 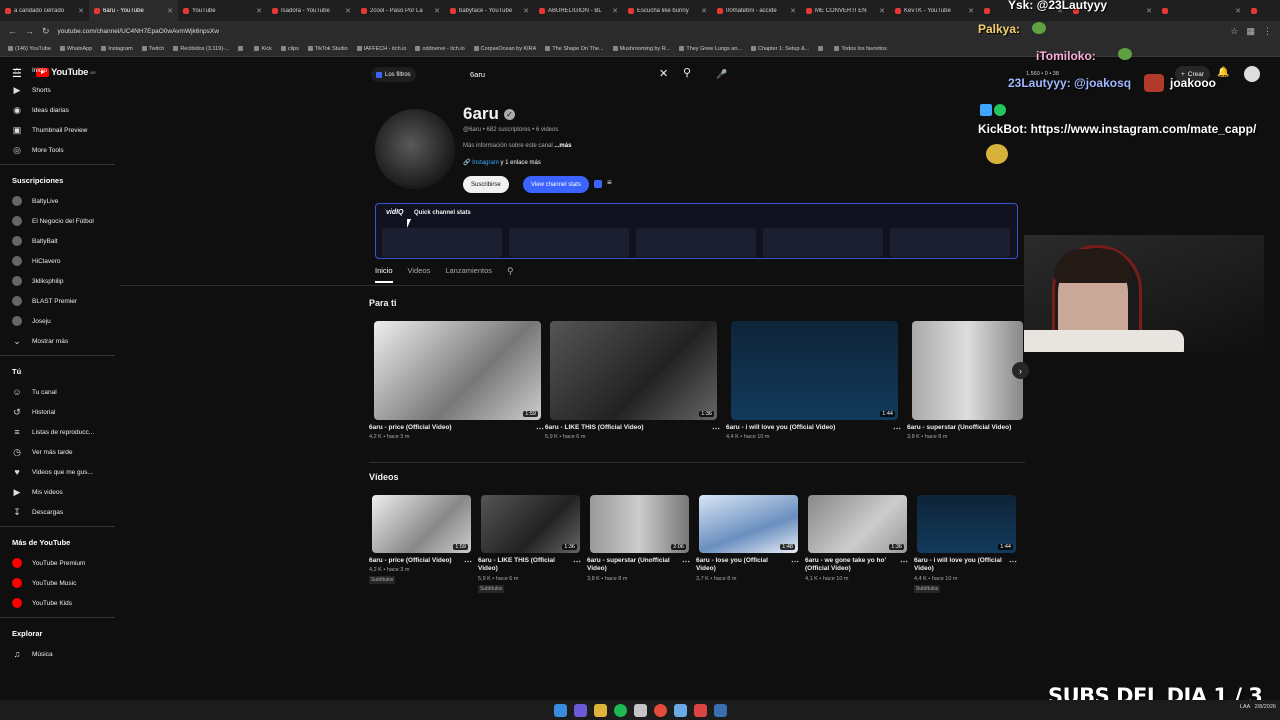 What do you see at coordinates (421, 524) in the screenshot?
I see `video-thumbnail: 1:59` at bounding box center [421, 524].